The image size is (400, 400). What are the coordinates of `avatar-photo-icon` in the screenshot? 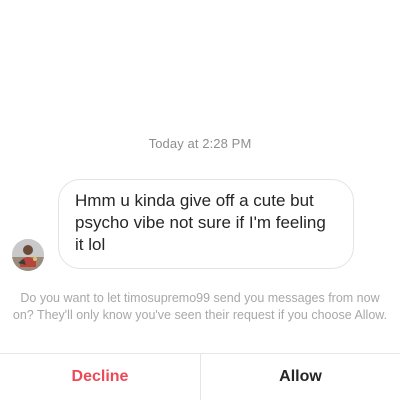 It's located at (28, 255).